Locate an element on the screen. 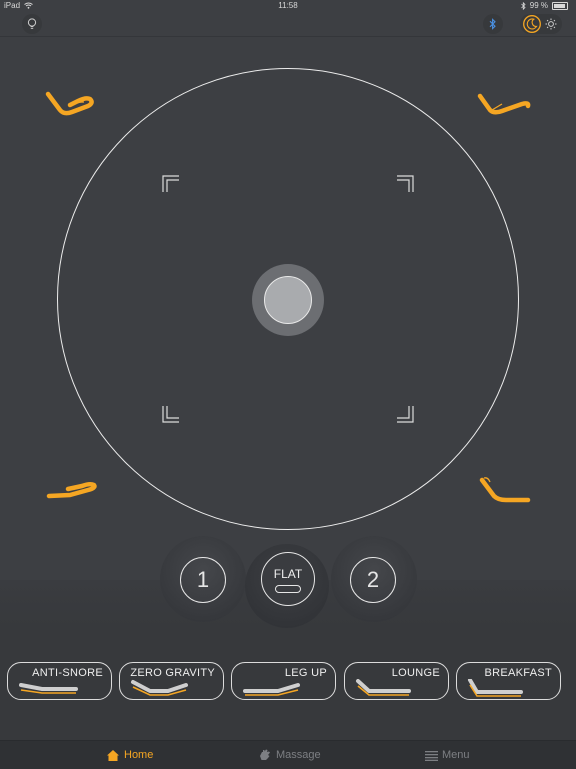 Image resolution: width=576 pixels, height=769 pixels. tab-bar: Home Massage Menu is located at coordinates (288, 754).